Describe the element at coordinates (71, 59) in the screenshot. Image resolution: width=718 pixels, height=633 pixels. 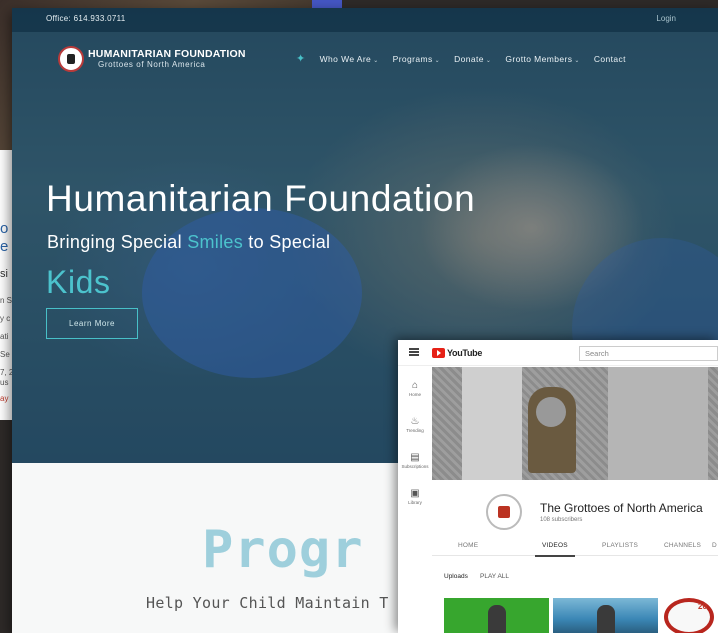
I see `logo-emblem-icon` at that location.